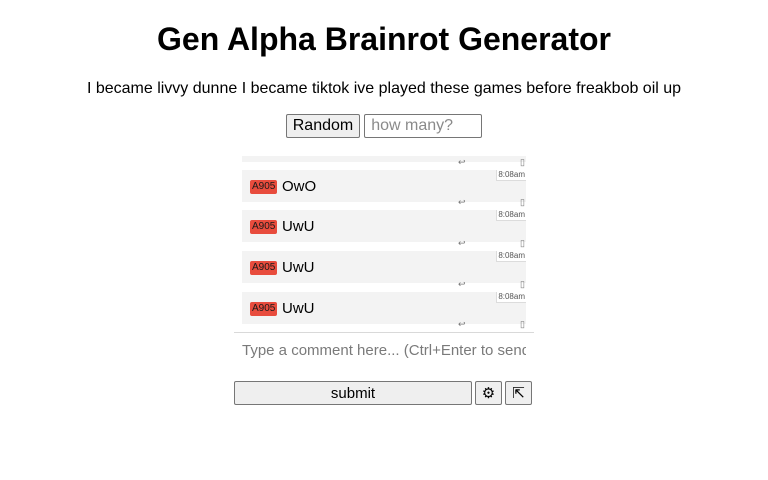 This screenshot has width=768, height=480. What do you see at coordinates (353, 393) in the screenshot?
I see `submit-button: submit` at bounding box center [353, 393].